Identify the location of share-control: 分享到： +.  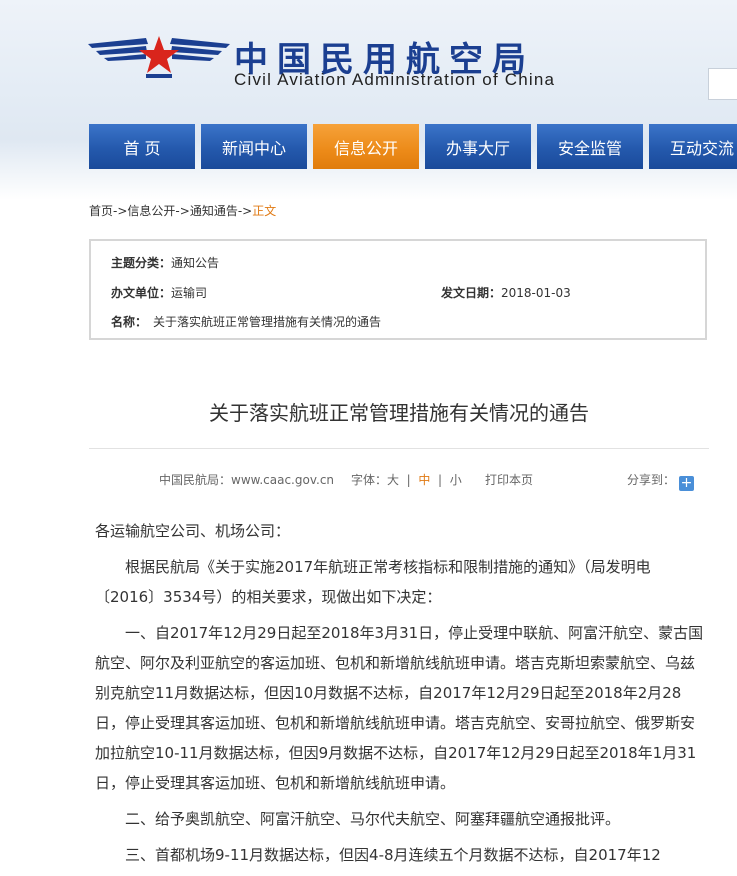
(661, 481).